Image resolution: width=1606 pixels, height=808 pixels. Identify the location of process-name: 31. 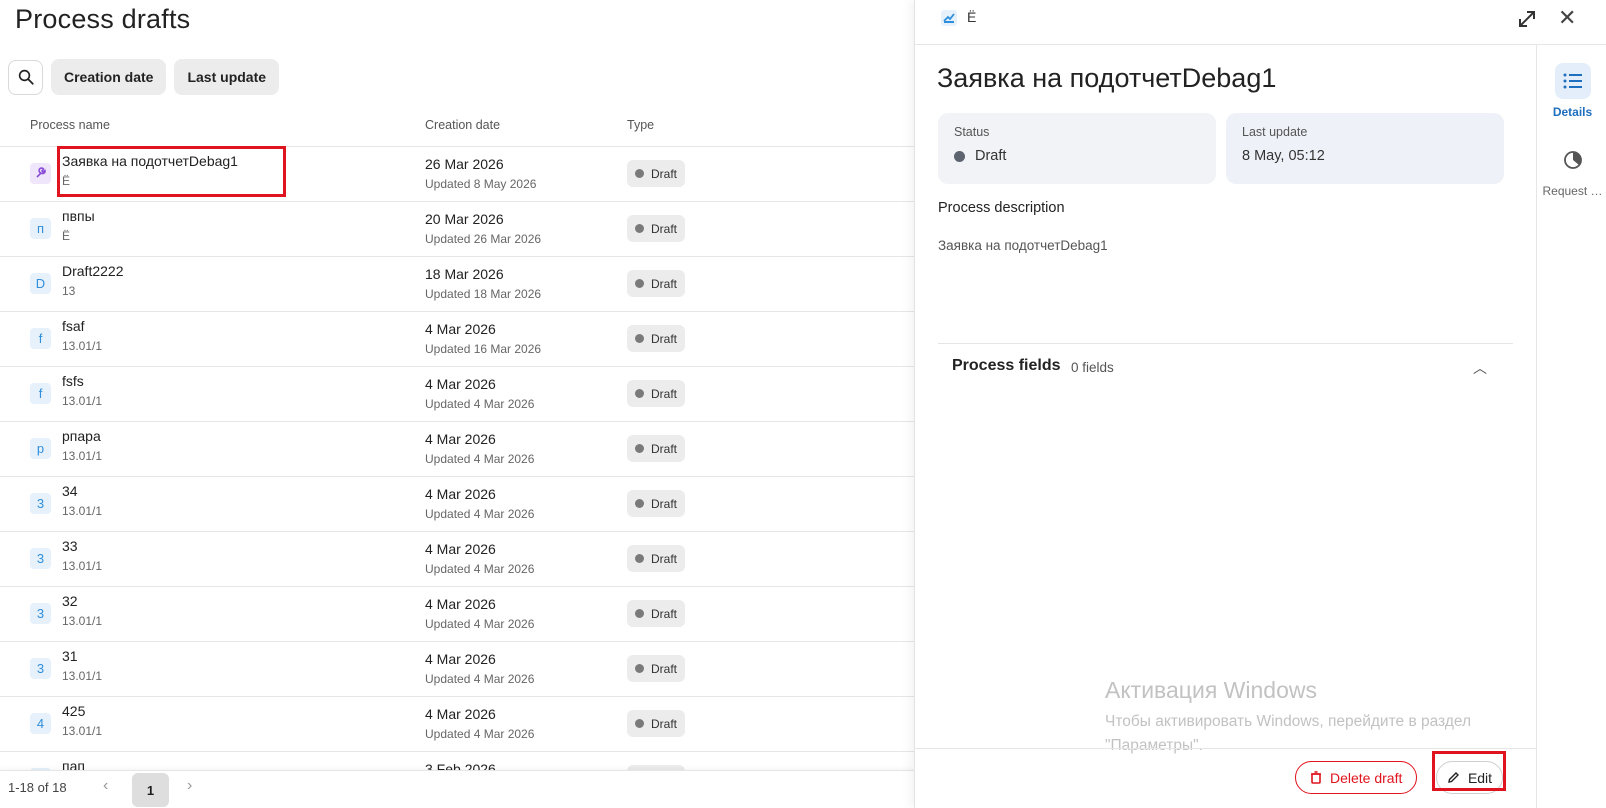
(70, 656).